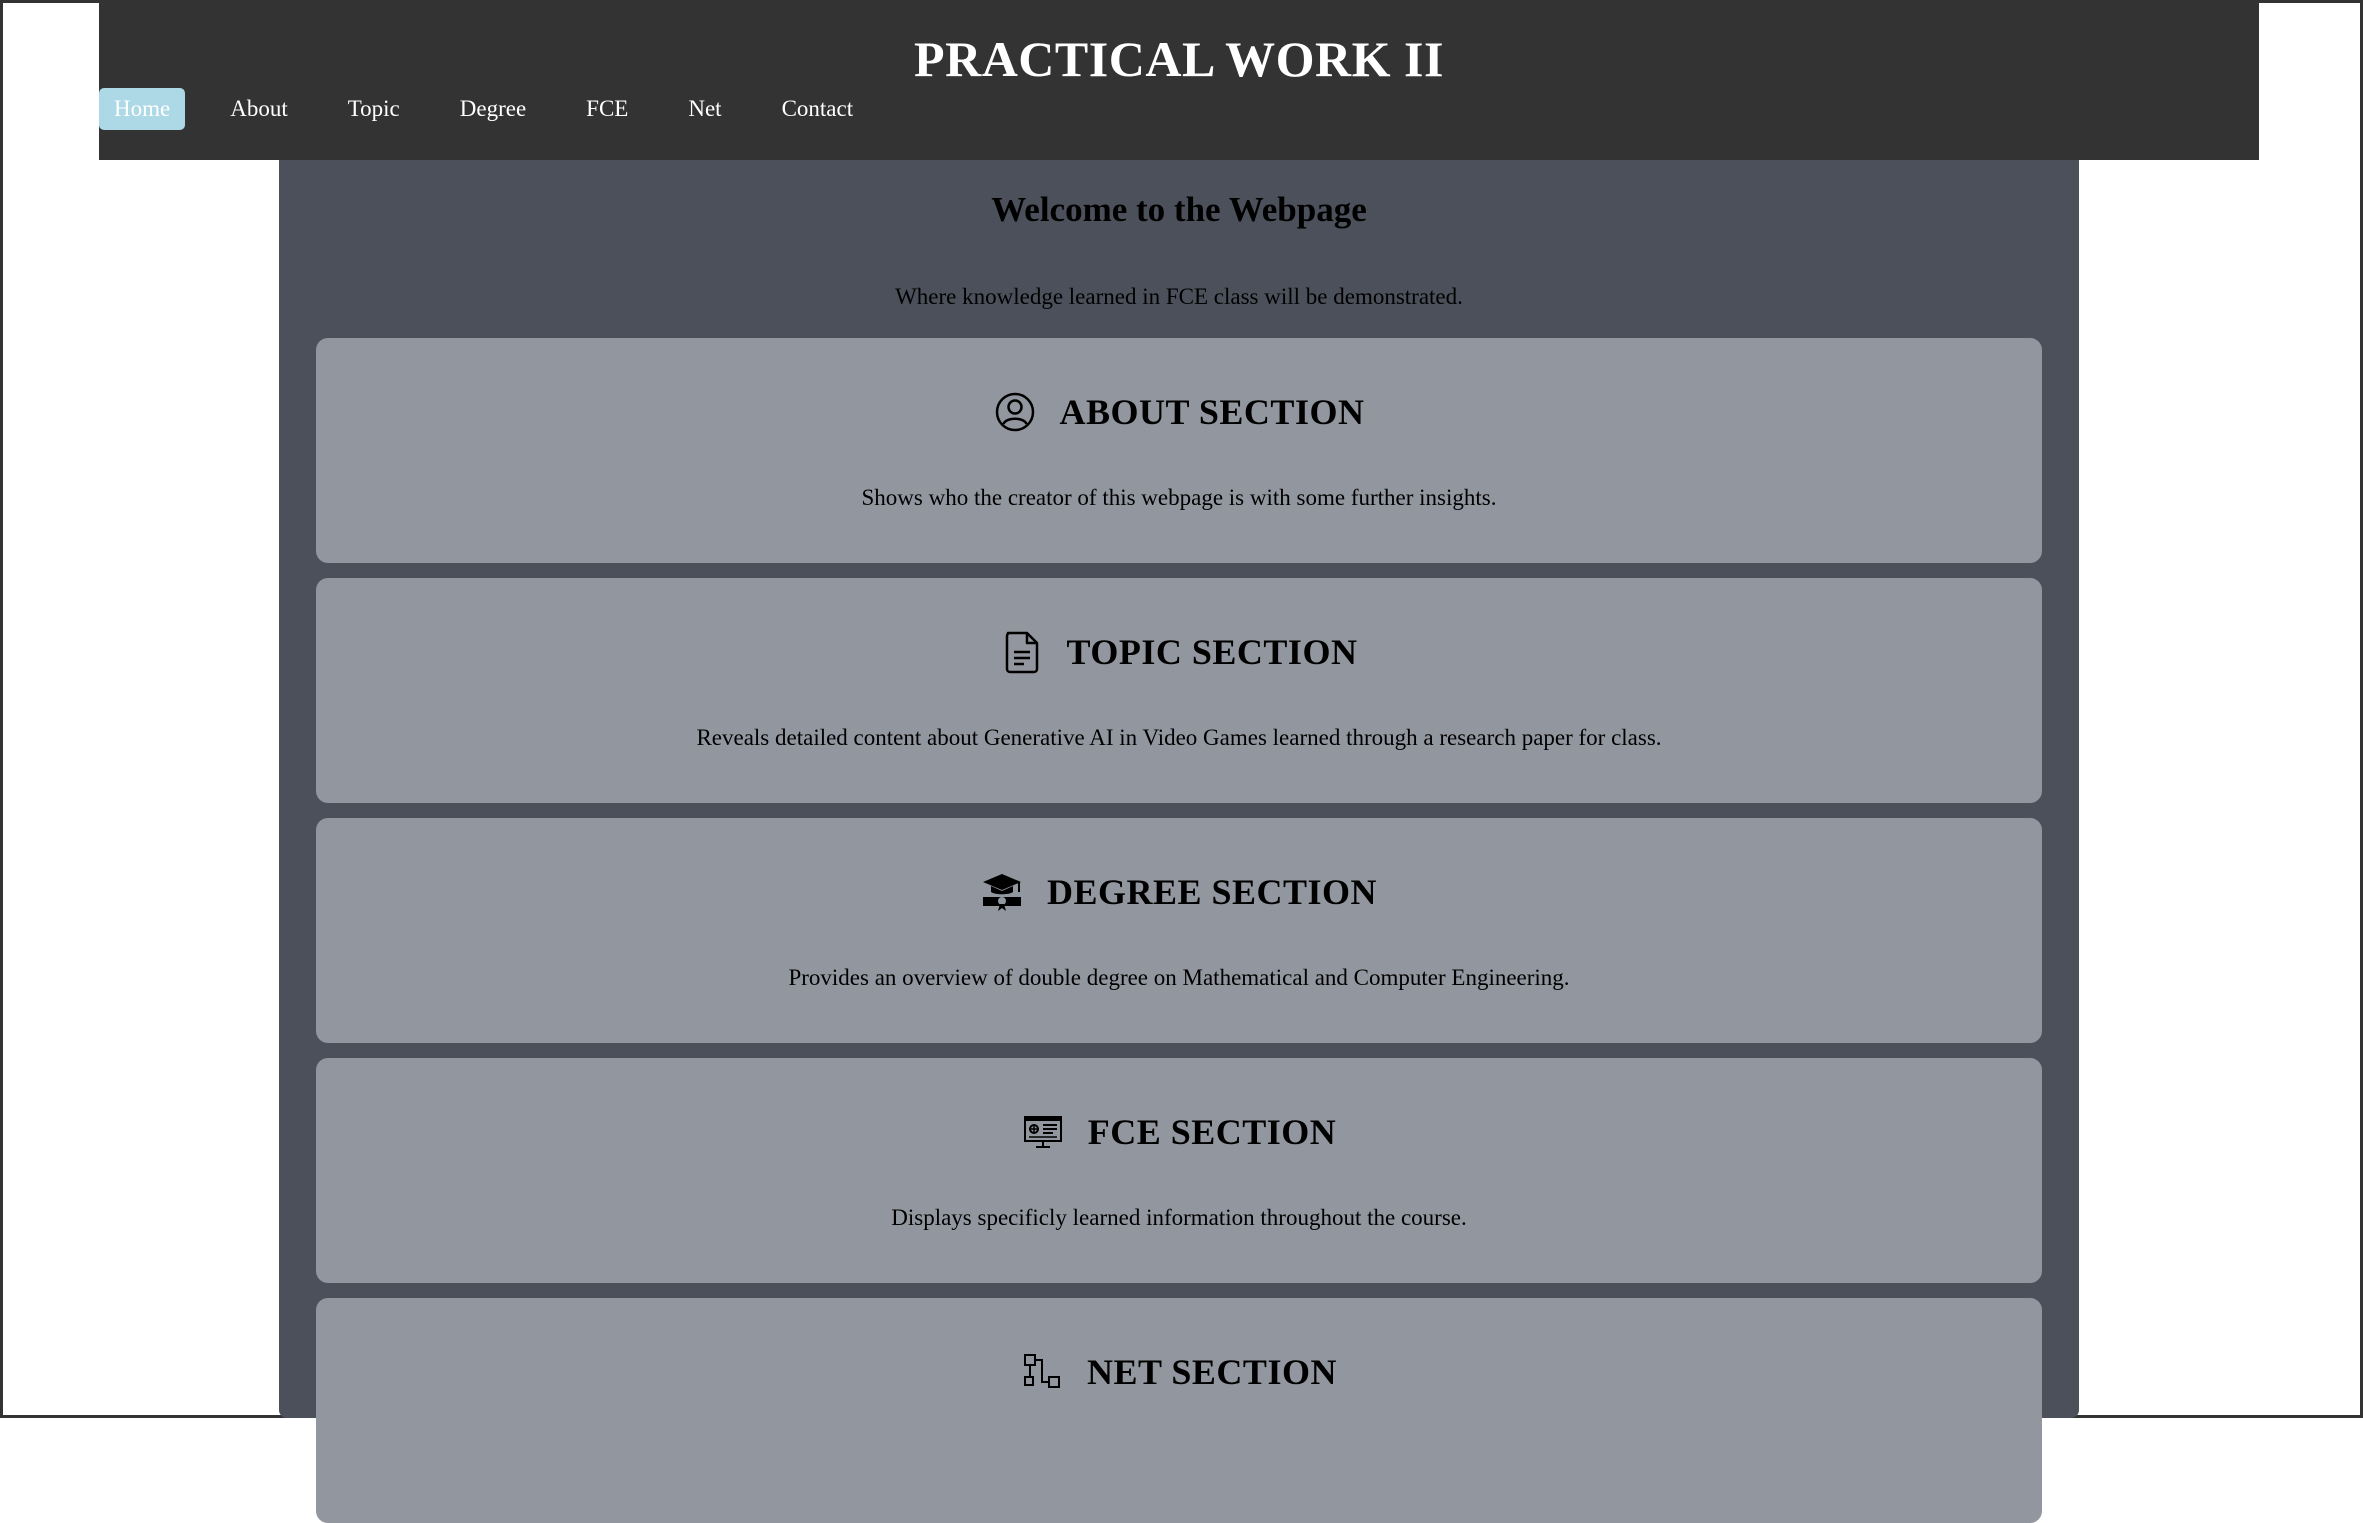  Describe the element at coordinates (1212, 1372) in the screenshot. I see `card-title: NET SECTION` at that location.